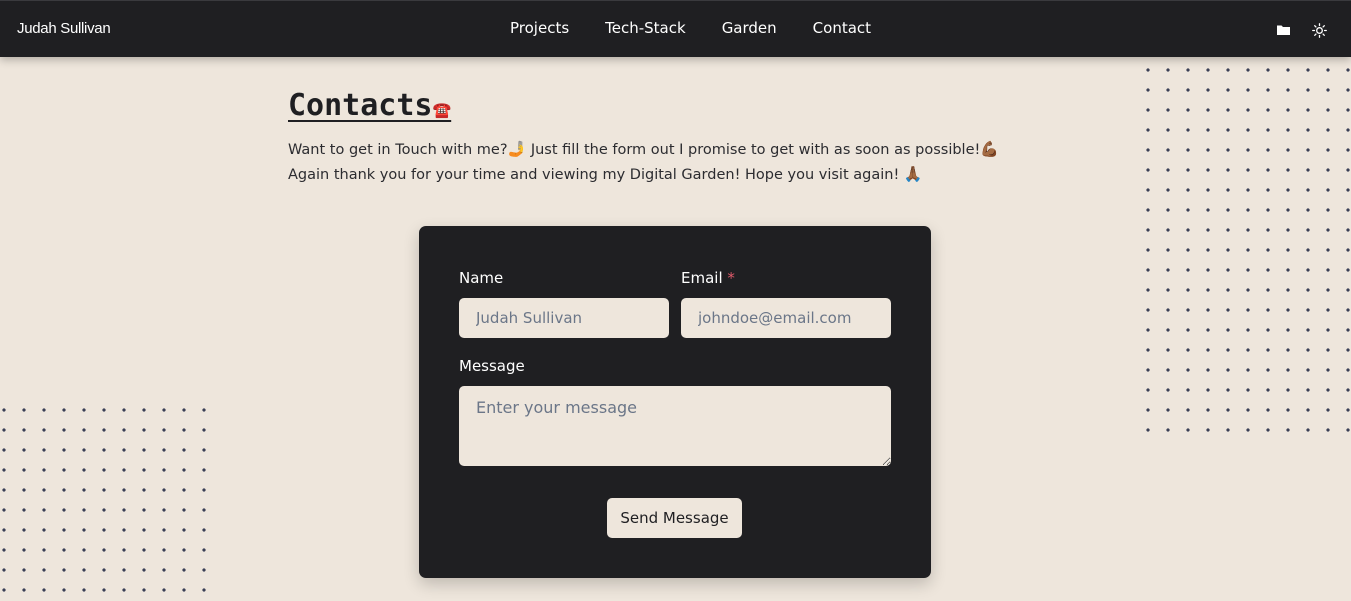 This screenshot has height=601, width=1351. I want to click on nav-links: Projects Tech-Stack Garden Contact, so click(708, 28).